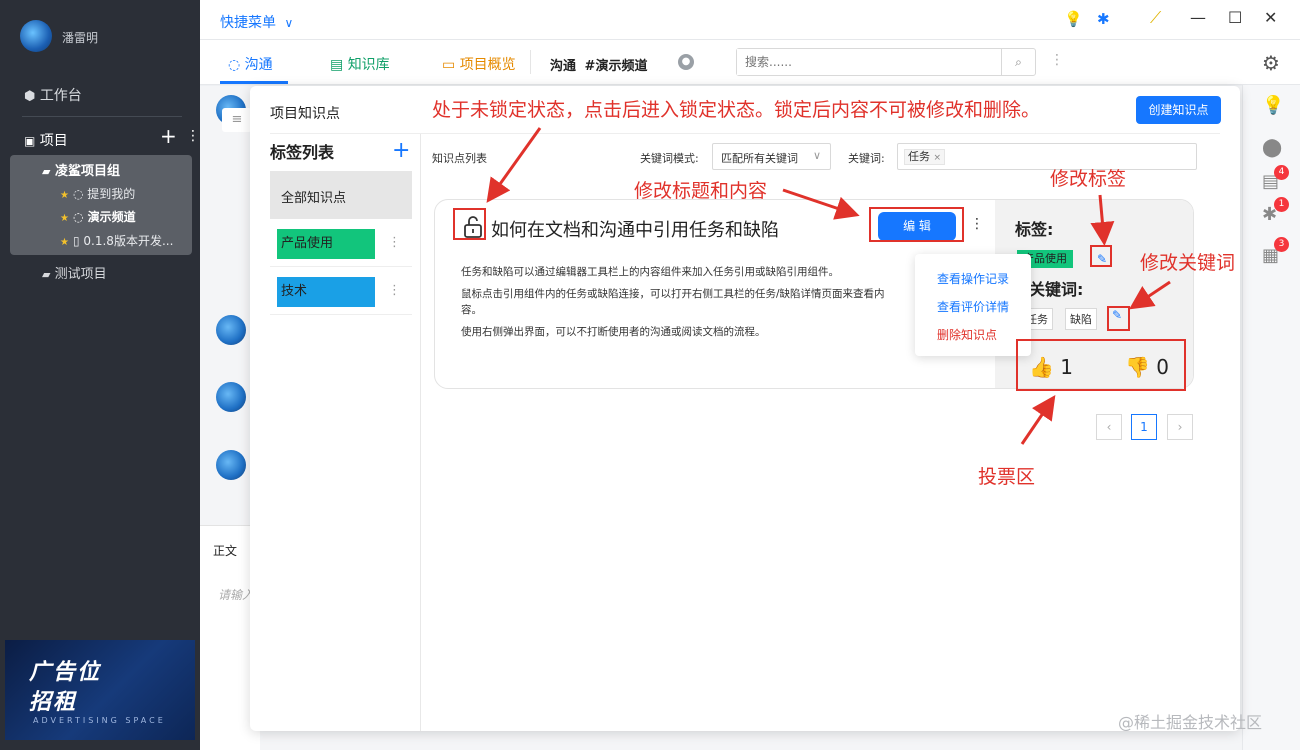  Describe the element at coordinates (469, 224) in the screenshot. I see `lock-highlight` at that location.